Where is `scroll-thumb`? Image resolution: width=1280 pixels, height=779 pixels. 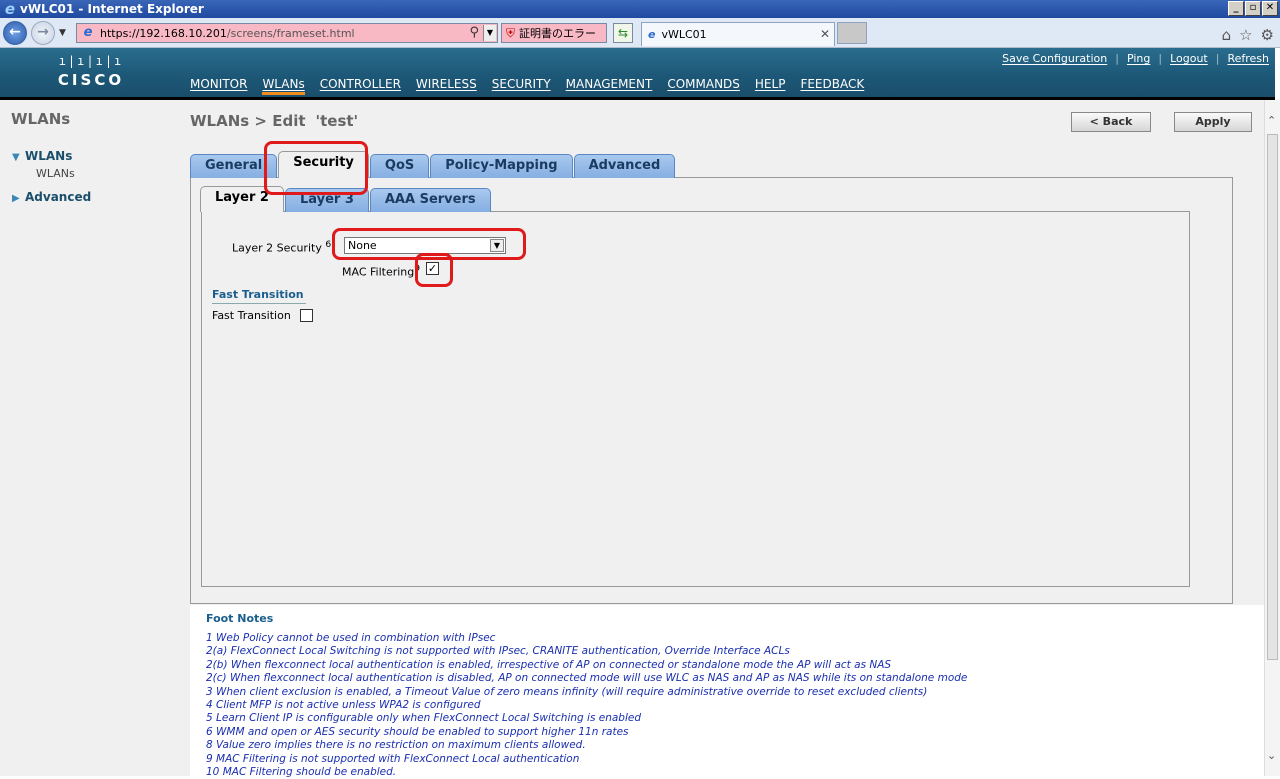 scroll-thumb is located at coordinates (1272, 397).